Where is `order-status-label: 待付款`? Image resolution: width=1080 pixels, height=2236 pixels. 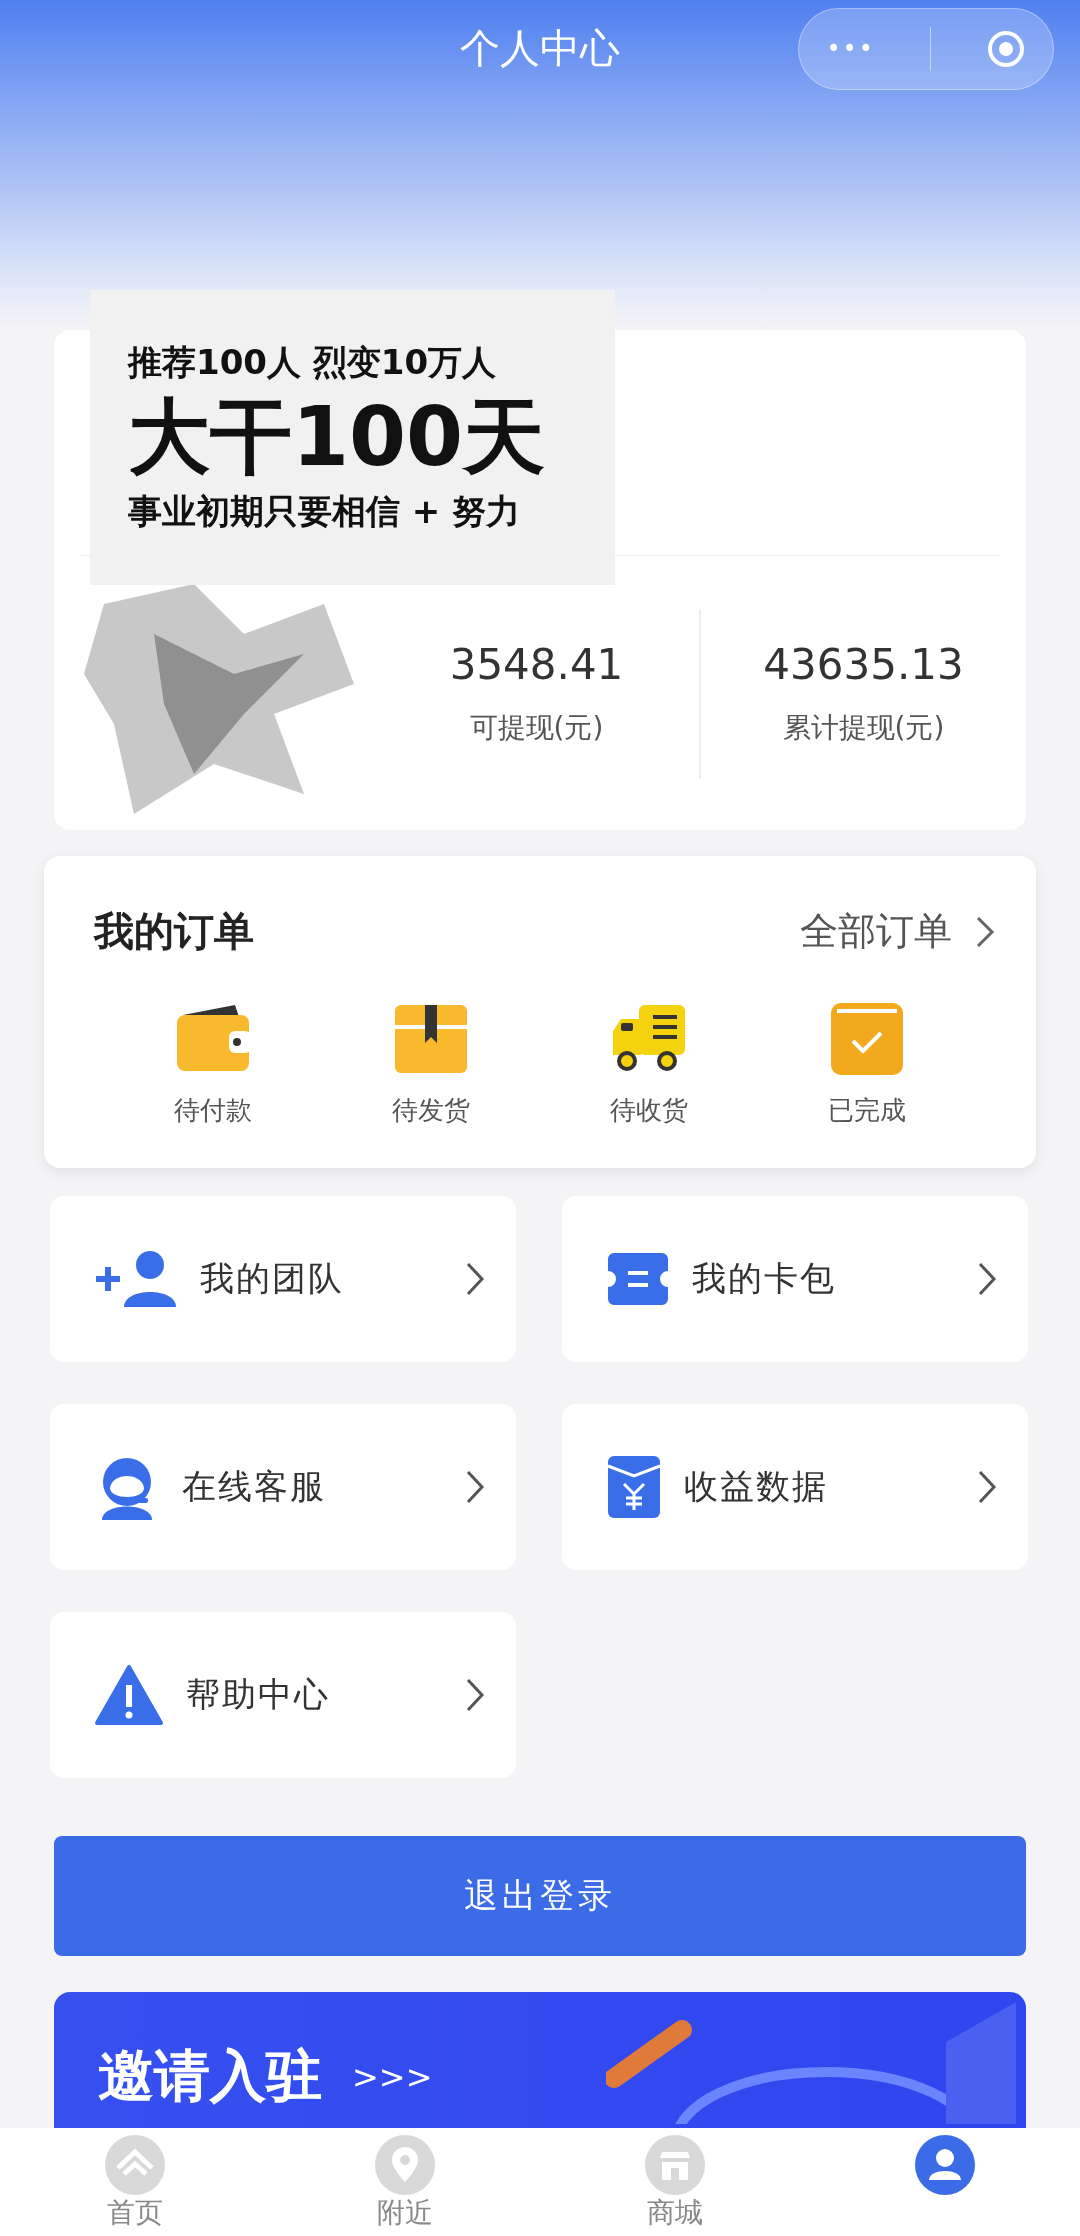 order-status-label: 待付款 is located at coordinates (213, 1110).